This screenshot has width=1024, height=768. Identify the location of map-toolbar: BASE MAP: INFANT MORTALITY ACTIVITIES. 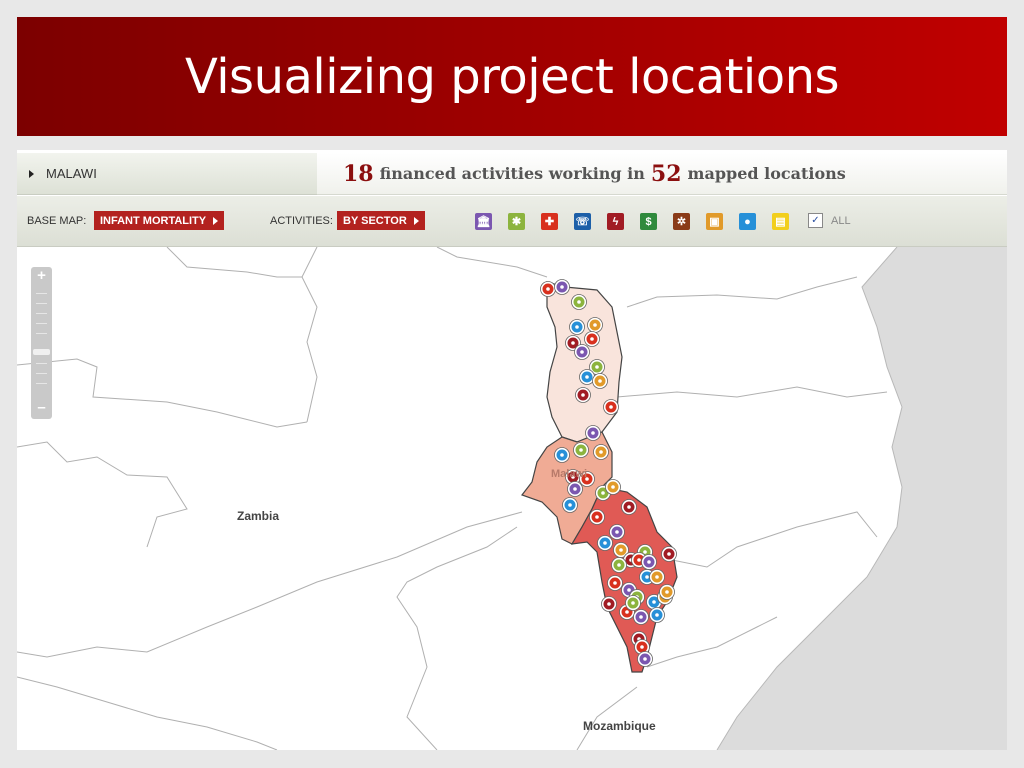
(512, 221).